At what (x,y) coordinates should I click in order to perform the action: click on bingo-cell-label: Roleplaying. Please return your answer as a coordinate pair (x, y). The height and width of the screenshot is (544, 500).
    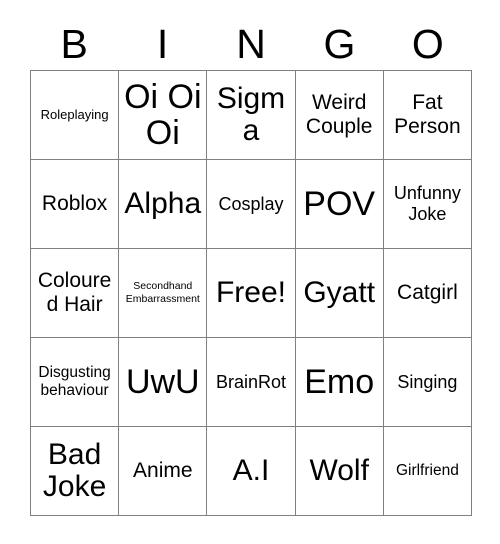
    Looking at the image, I should click on (74, 115).